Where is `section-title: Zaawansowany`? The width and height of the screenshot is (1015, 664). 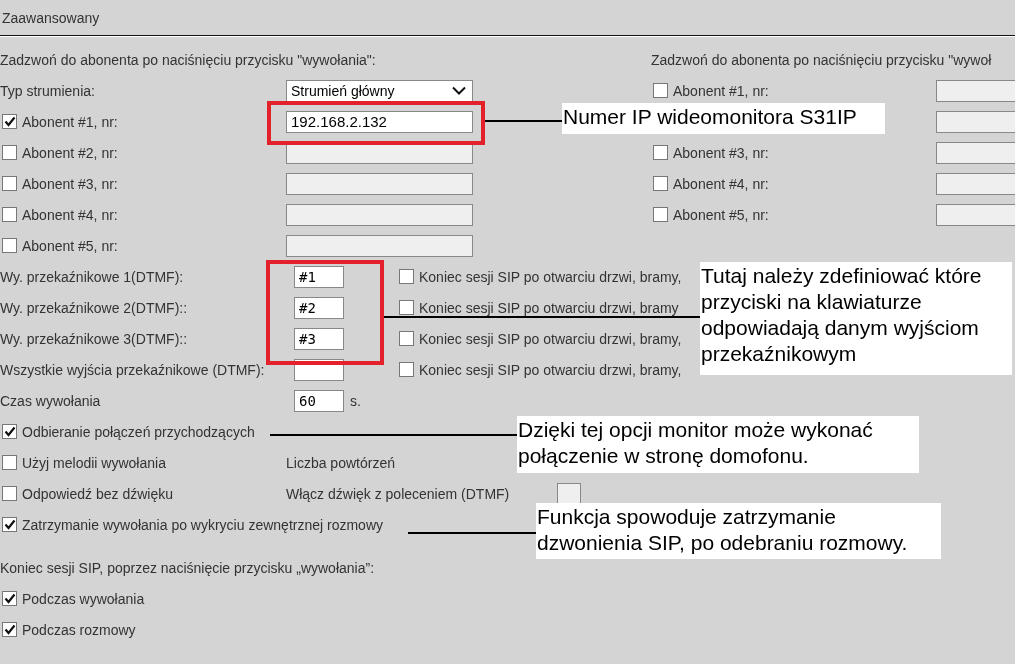
section-title: Zaawansowany is located at coordinates (51, 17).